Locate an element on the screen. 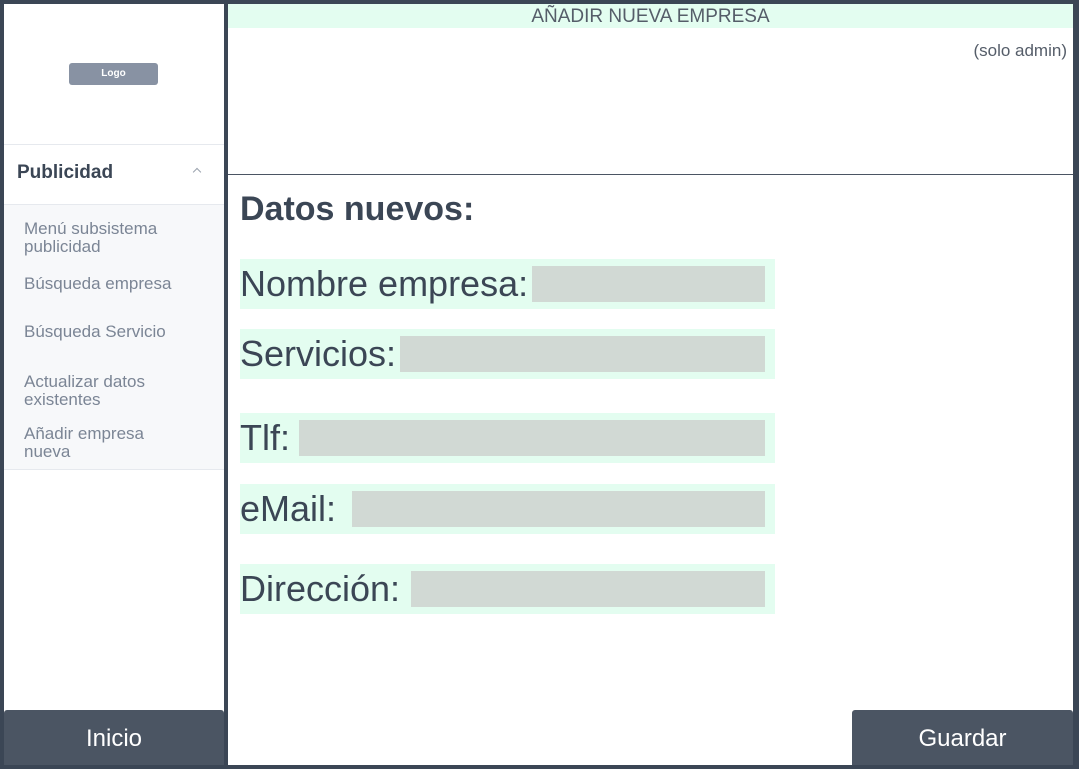 The height and width of the screenshot is (769, 1079). form-row-email: eMail: is located at coordinates (507, 509).